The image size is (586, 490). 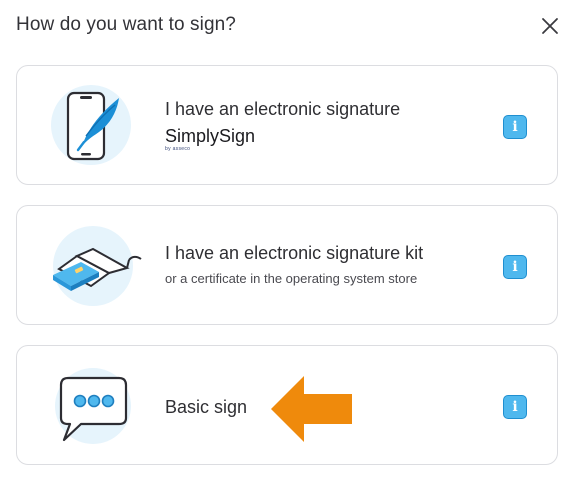 I want to click on close-button, so click(x=550, y=26).